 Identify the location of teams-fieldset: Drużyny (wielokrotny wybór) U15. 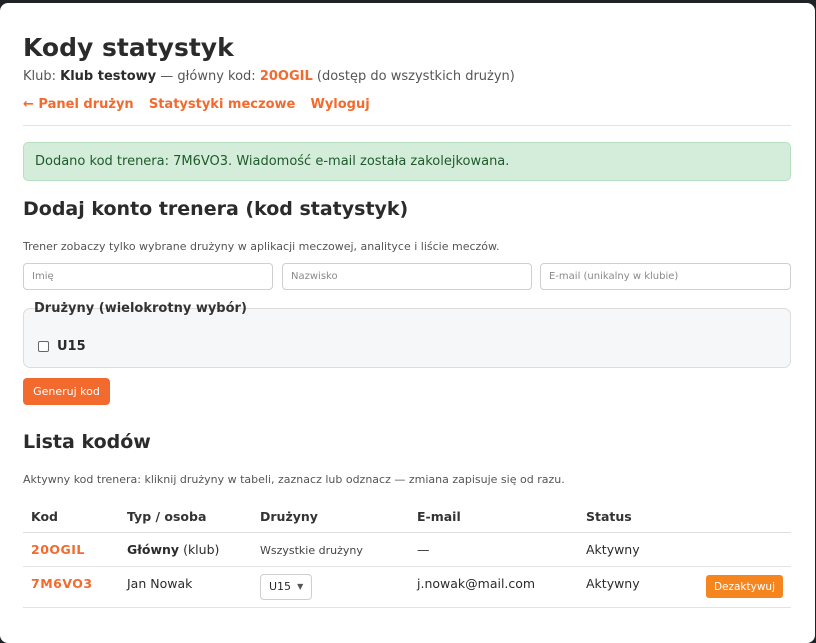
(407, 334).